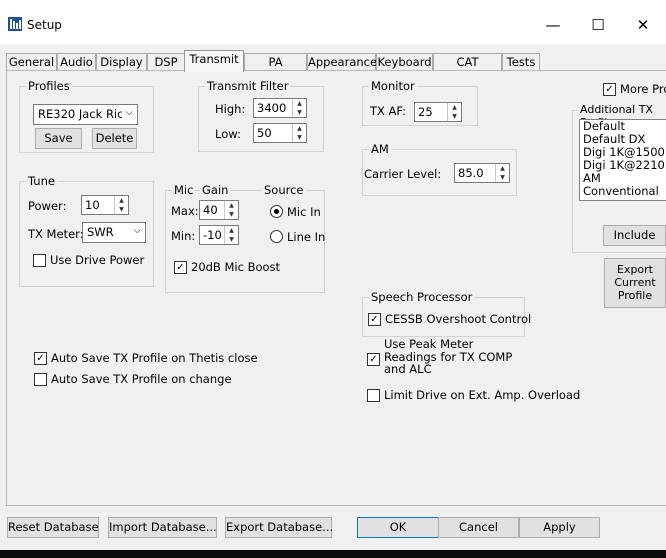 This screenshot has height=558, width=666. Describe the element at coordinates (58, 138) in the screenshot. I see `save-profile-button: Save` at that location.